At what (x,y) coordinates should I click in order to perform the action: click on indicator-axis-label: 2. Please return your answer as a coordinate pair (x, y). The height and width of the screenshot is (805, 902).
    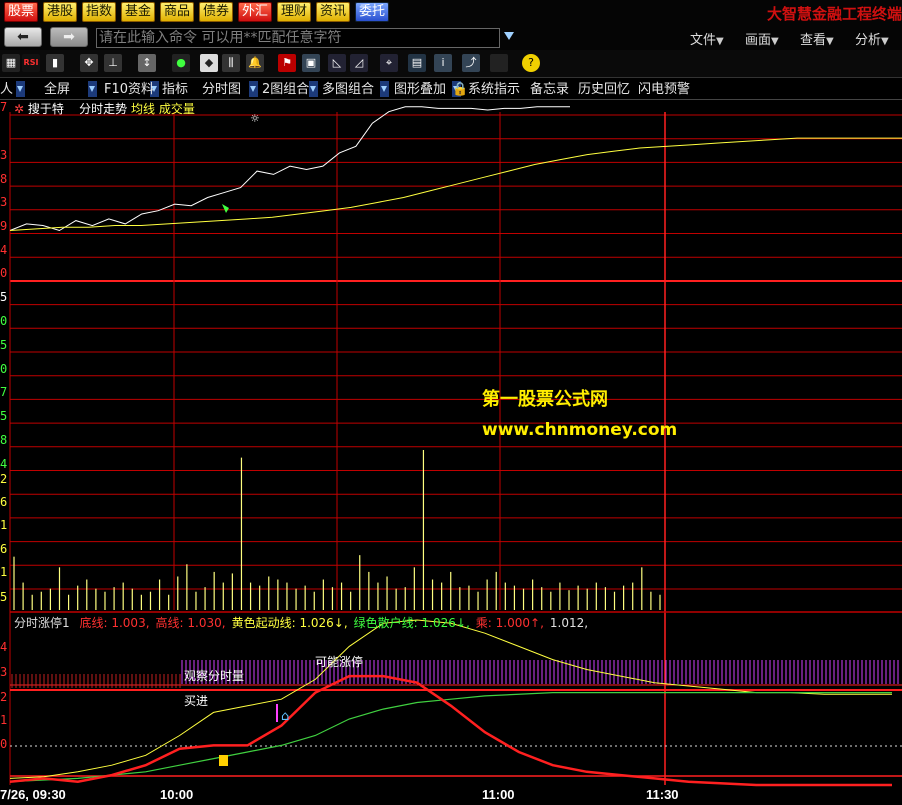
    Looking at the image, I should click on (4, 697).